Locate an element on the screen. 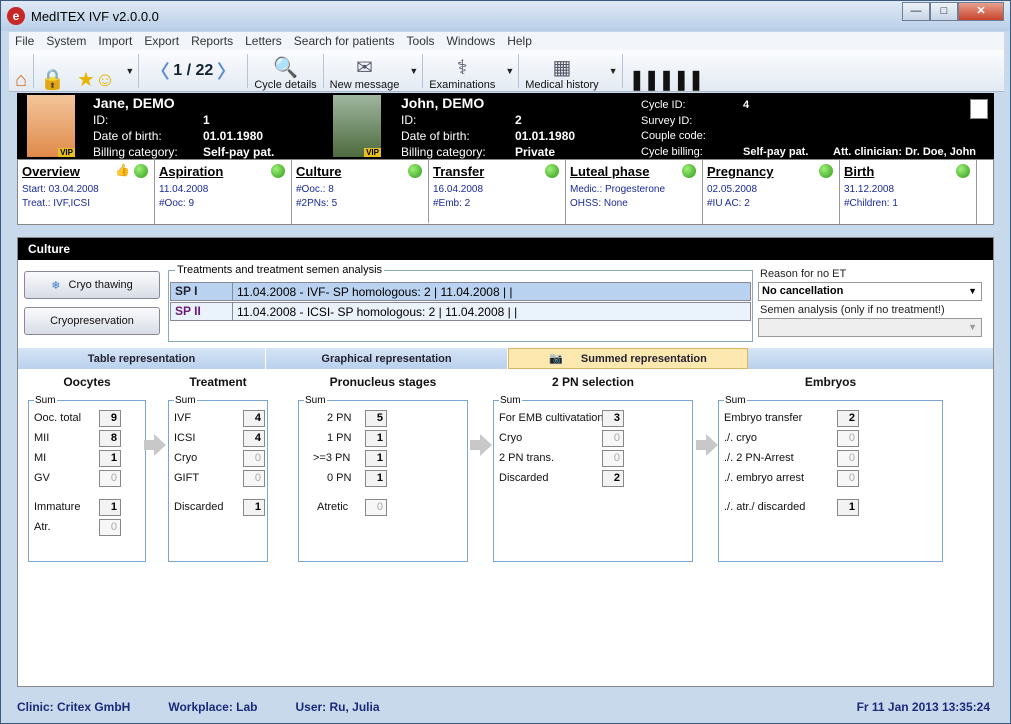 This screenshot has width=1011, height=724. prev-cycle-icon: 〈 is located at coordinates (160, 71).